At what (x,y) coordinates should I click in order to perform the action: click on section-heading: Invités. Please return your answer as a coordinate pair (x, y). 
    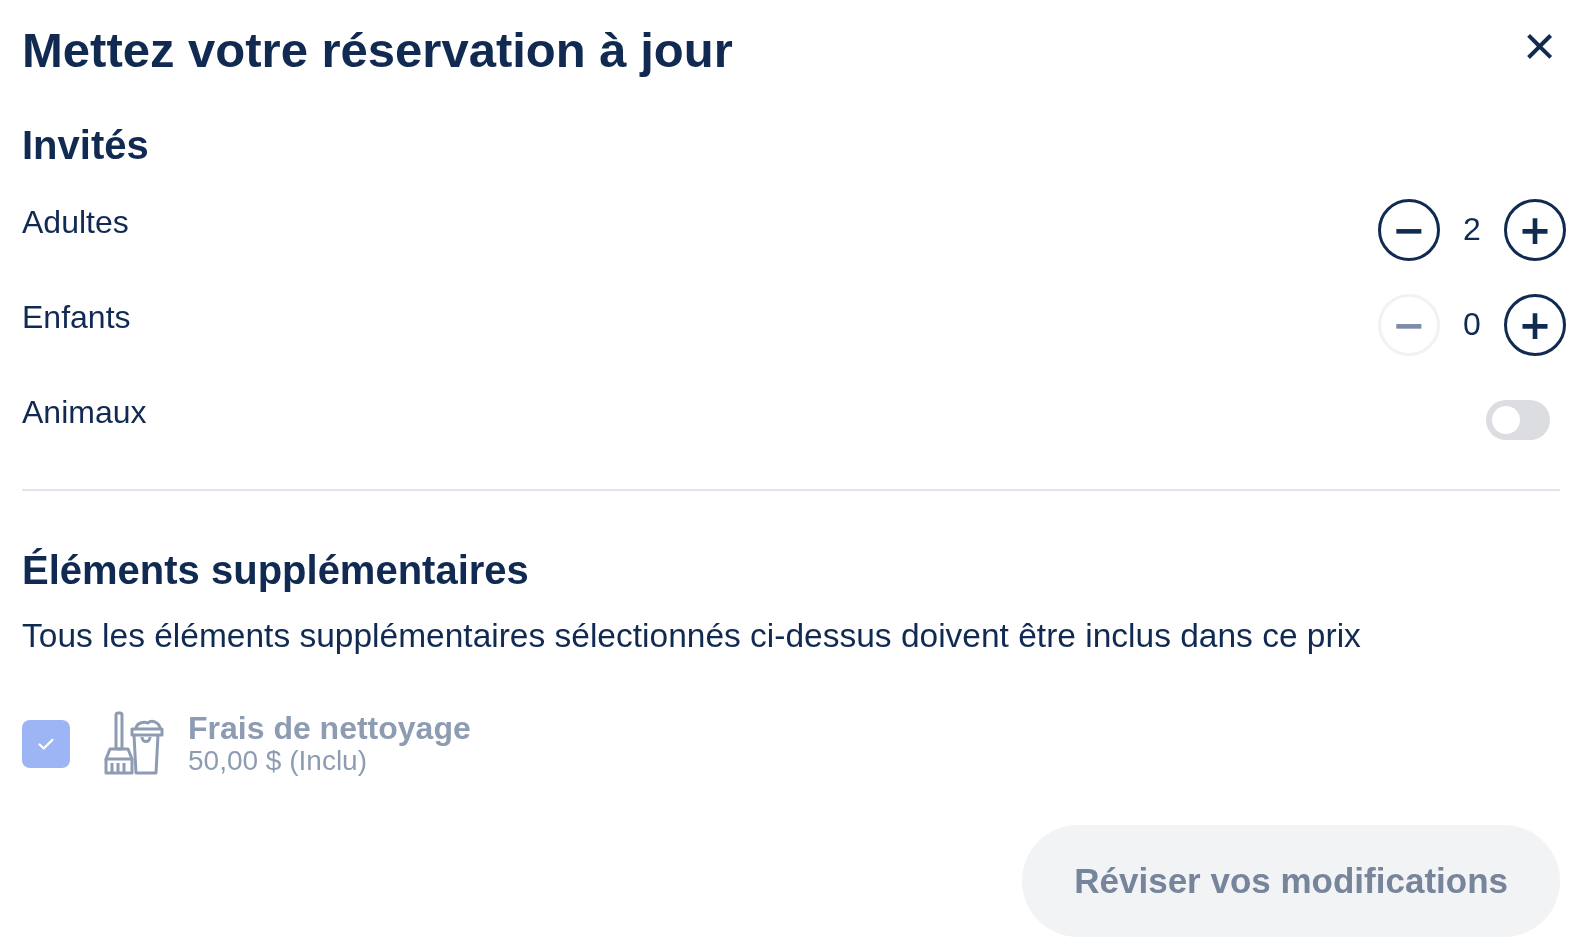
    Looking at the image, I should click on (86, 145).